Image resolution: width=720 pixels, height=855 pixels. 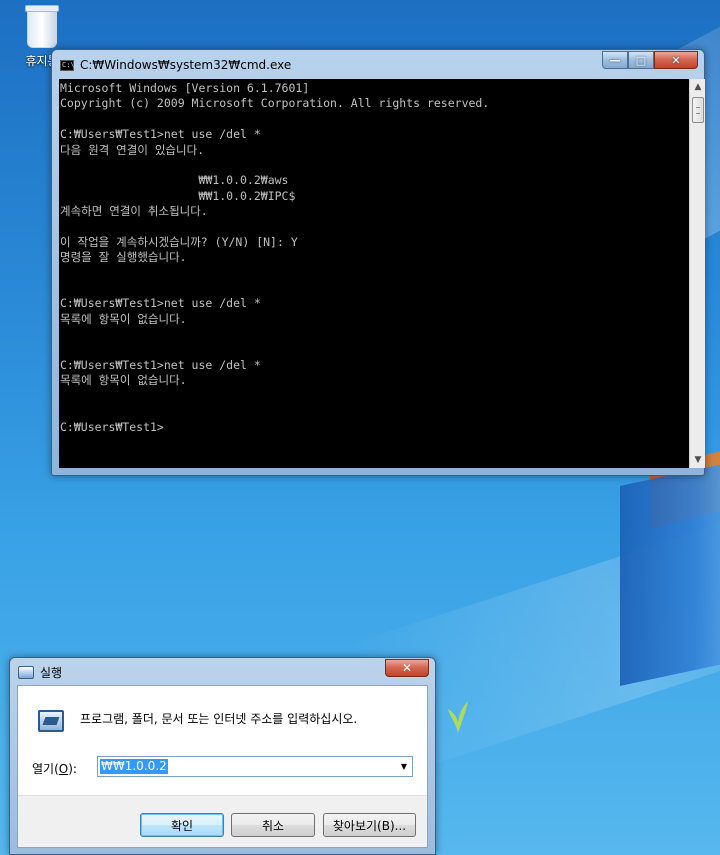 I want to click on close-button: ✕, so click(x=676, y=60).